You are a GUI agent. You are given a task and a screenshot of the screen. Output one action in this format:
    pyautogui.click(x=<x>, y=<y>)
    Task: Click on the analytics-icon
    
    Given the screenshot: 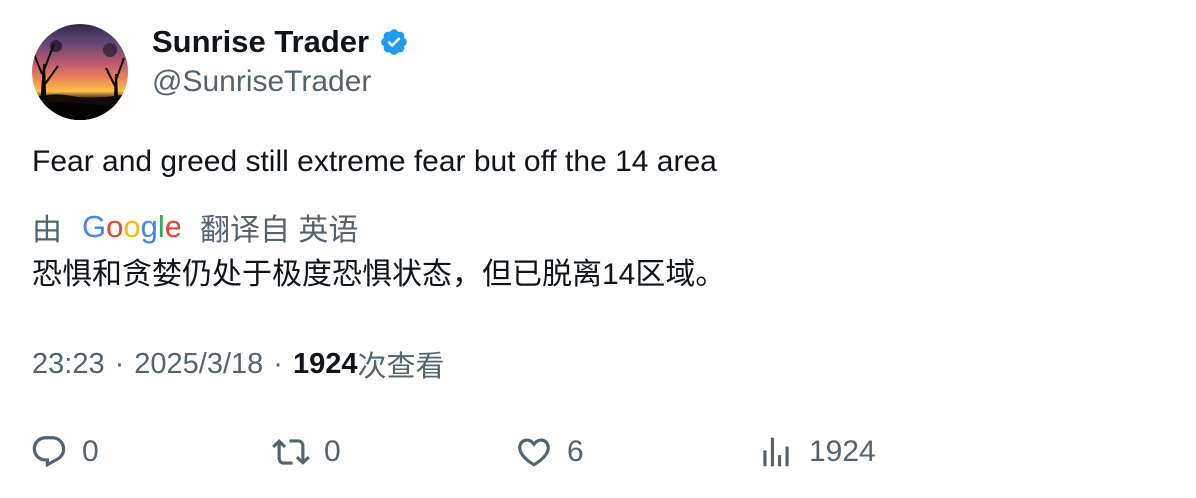 What is the action you would take?
    pyautogui.click(x=776, y=452)
    